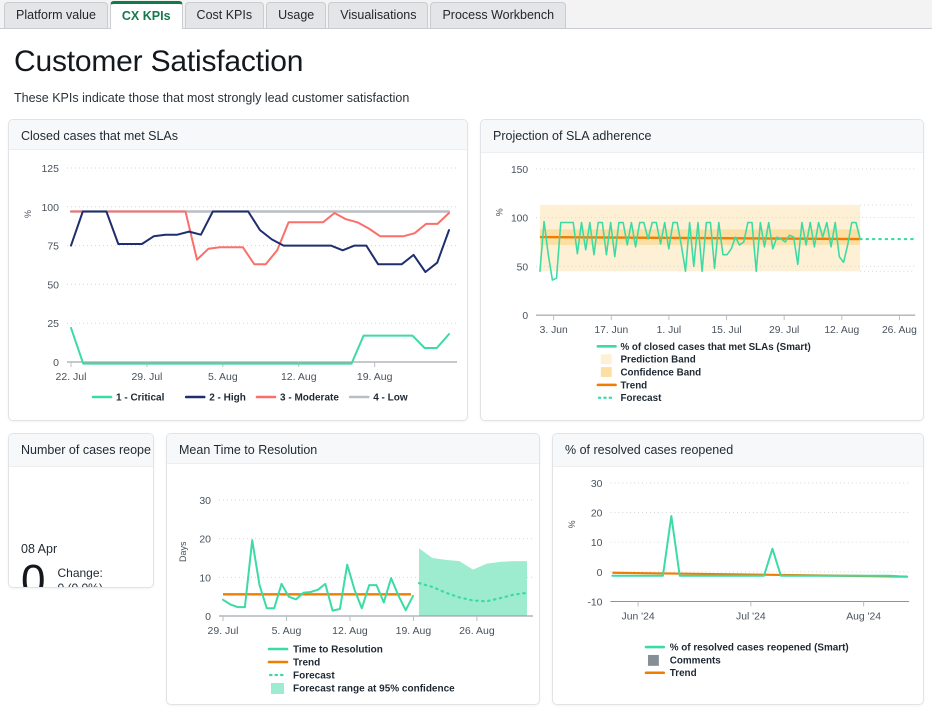 Image resolution: width=932 pixels, height=724 pixels. Describe the element at coordinates (71, 377) in the screenshot. I see `x-axis-tick-label: 22. Jul` at that location.